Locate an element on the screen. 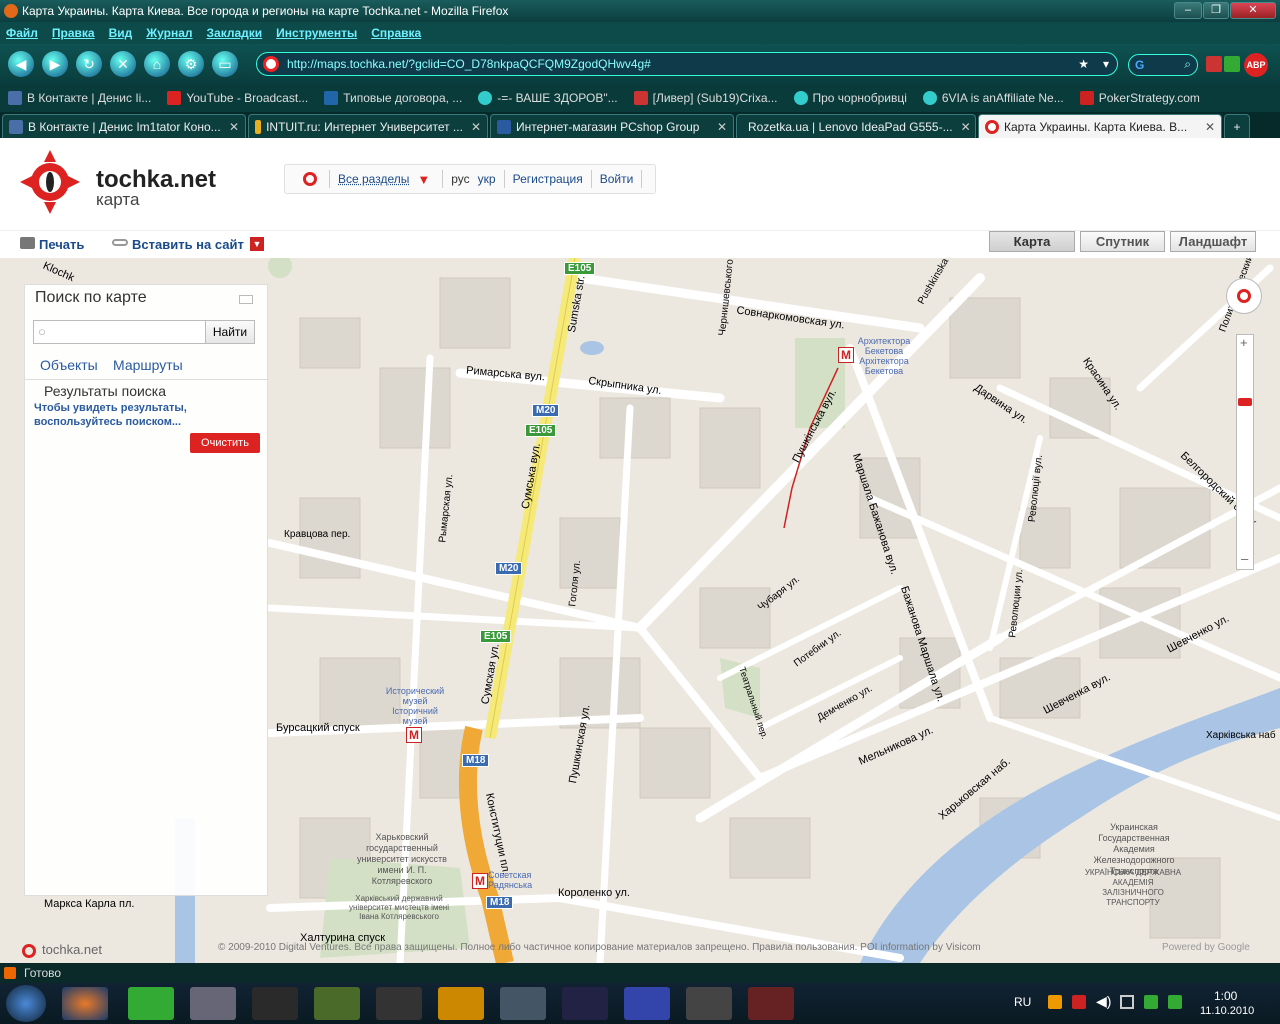 The height and width of the screenshot is (1024, 1280). computer-icon is located at coordinates (213, 1003).